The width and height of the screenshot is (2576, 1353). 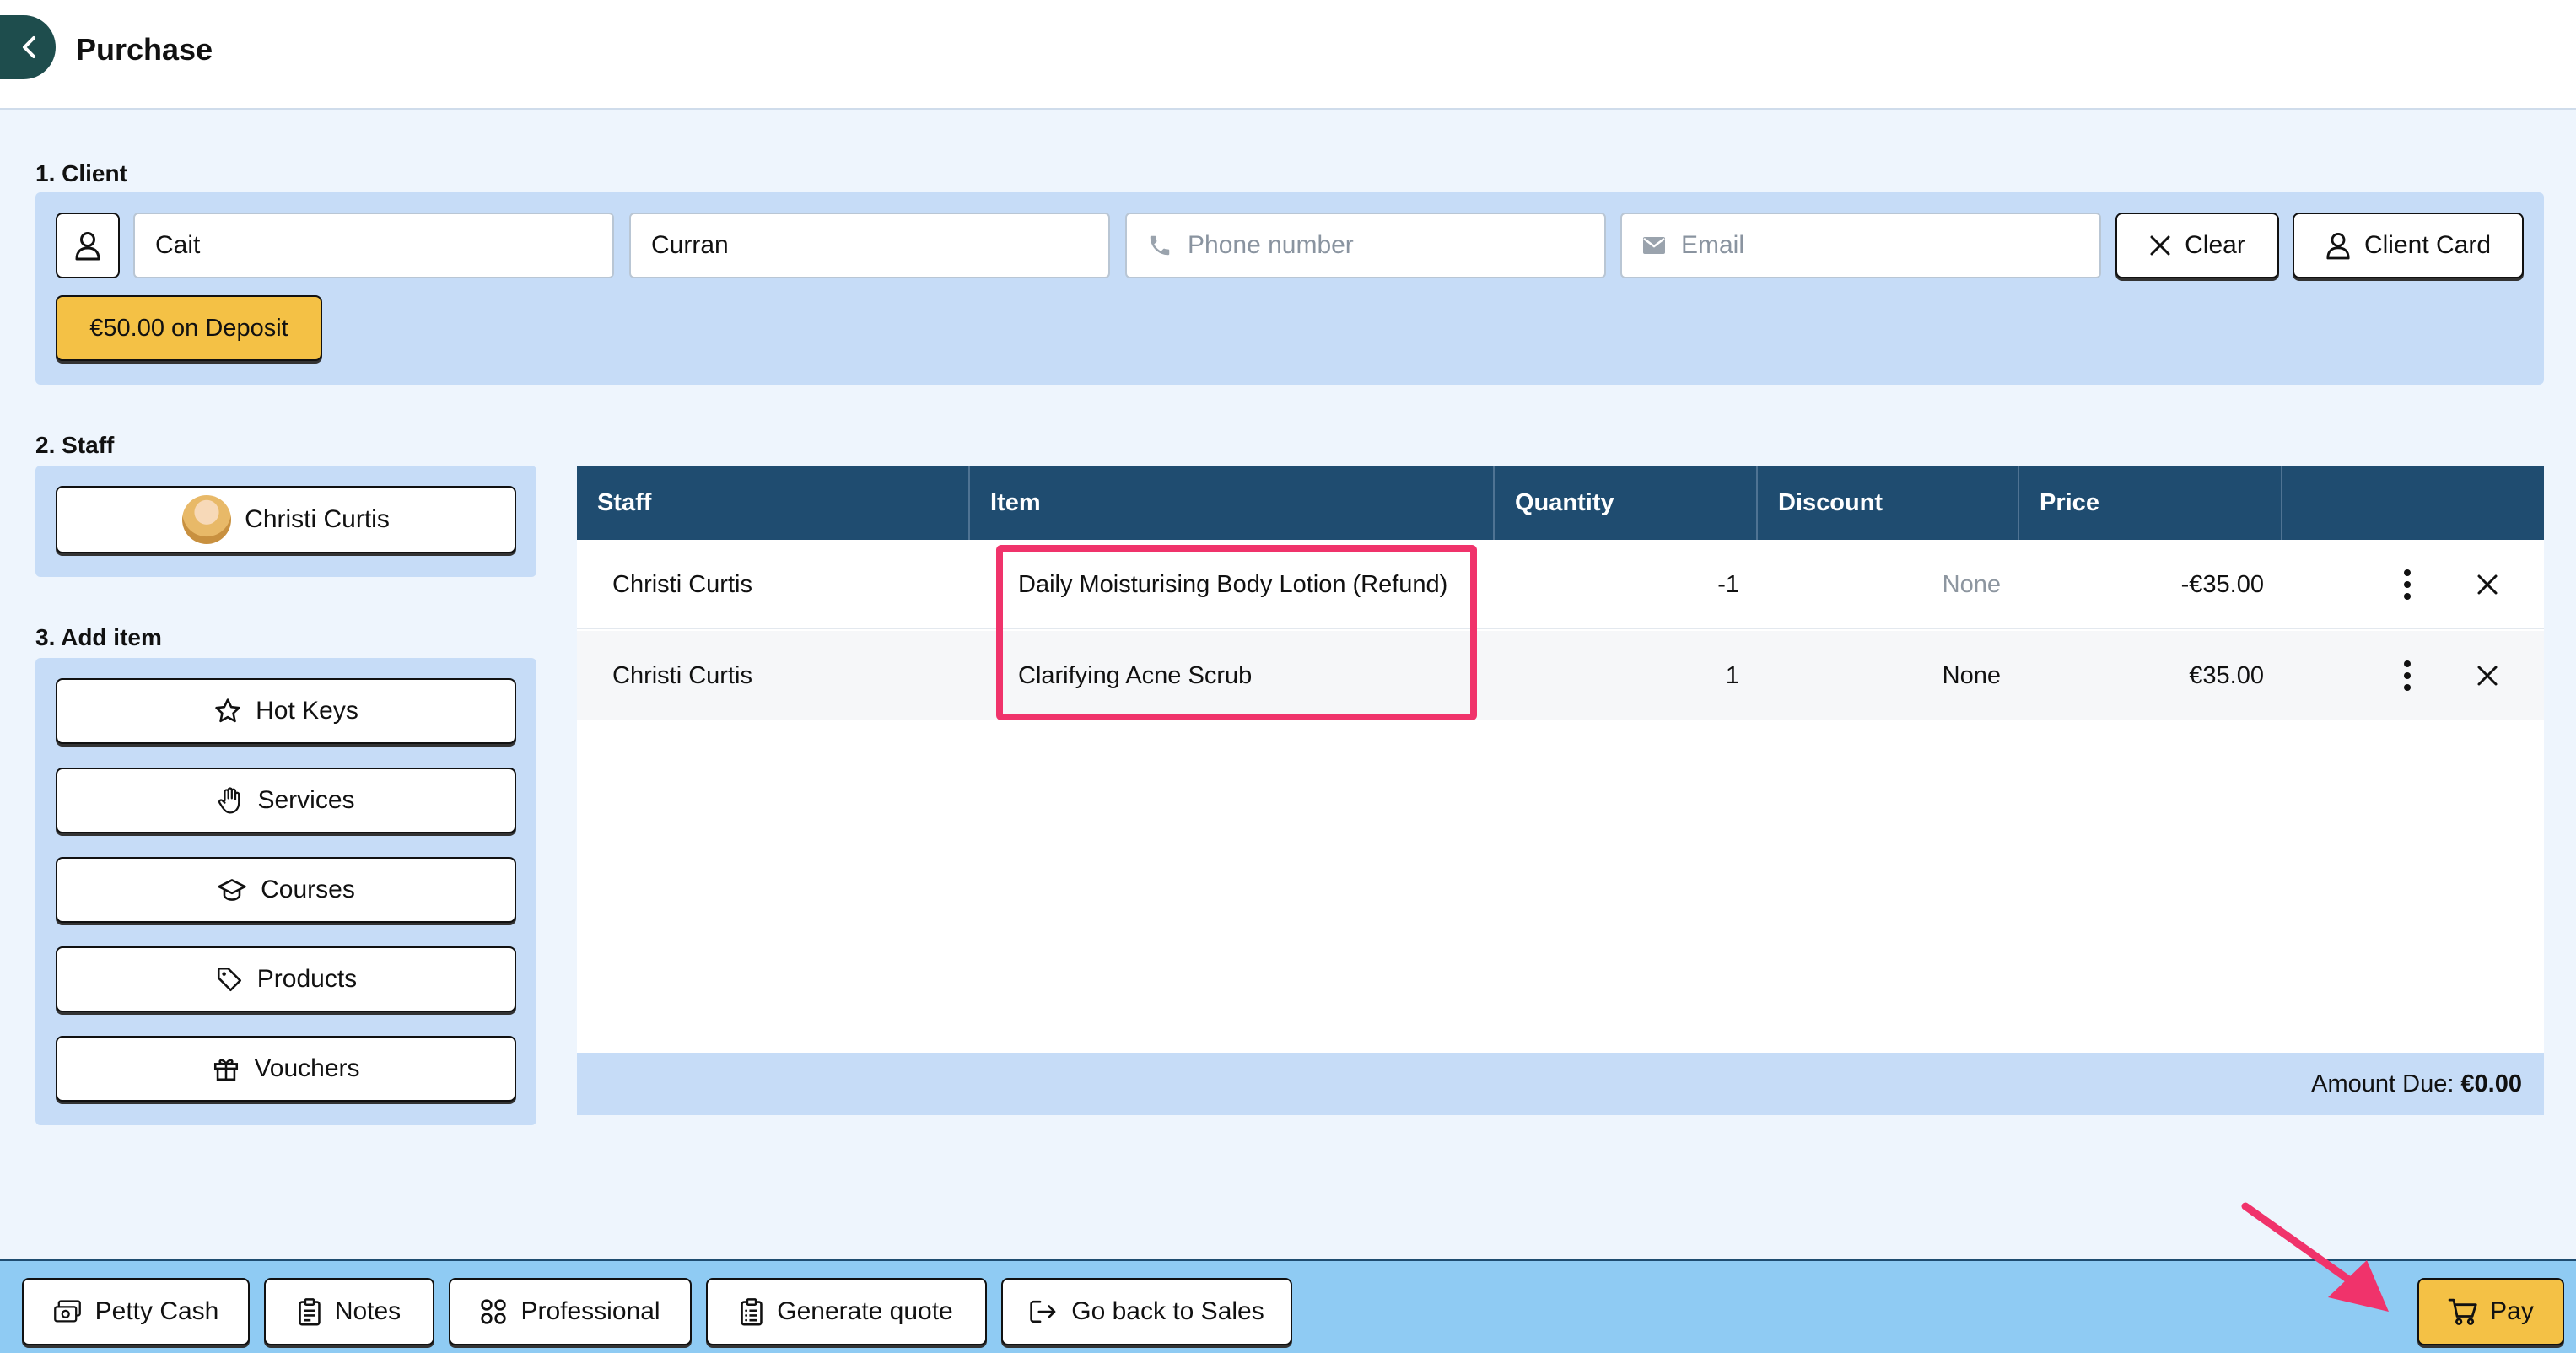 What do you see at coordinates (1713, 245) in the screenshot?
I see `email-placeholder: Email` at bounding box center [1713, 245].